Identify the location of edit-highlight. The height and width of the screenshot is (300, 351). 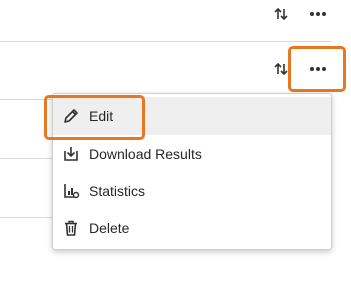
(94, 117).